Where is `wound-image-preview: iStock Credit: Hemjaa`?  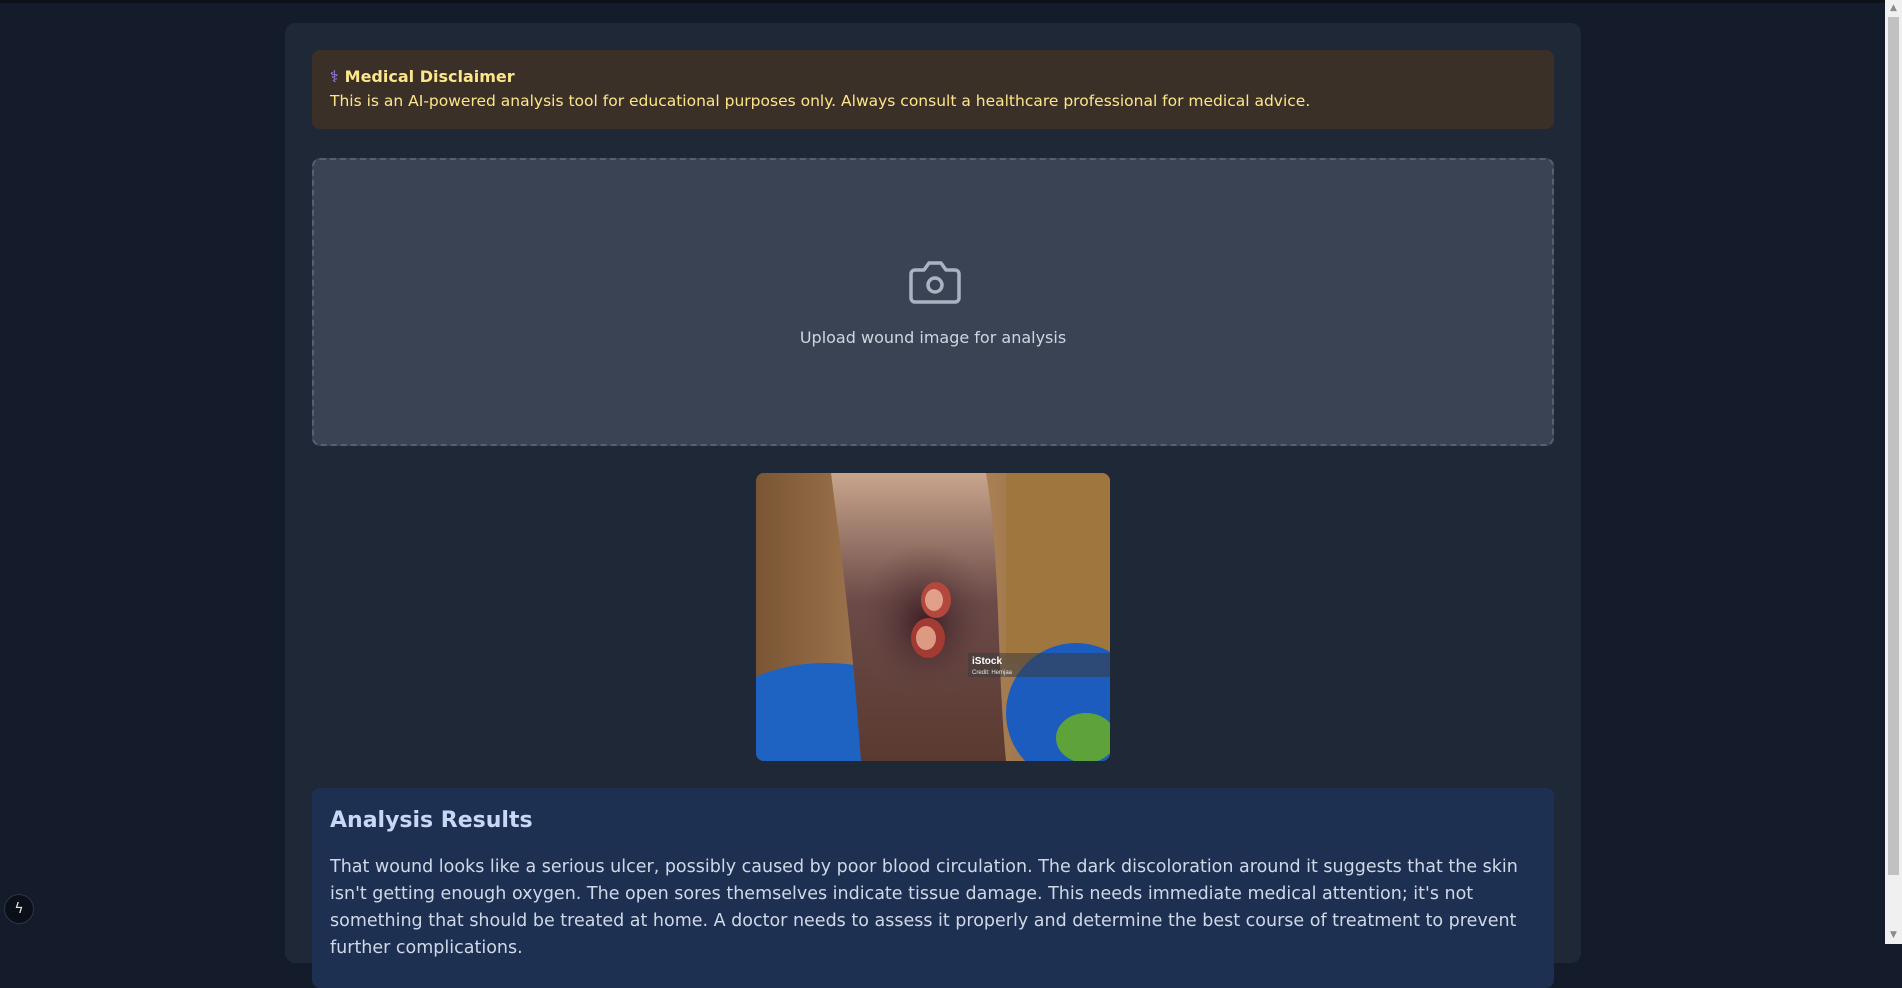 wound-image-preview: iStock Credit: Hemjaa is located at coordinates (933, 617).